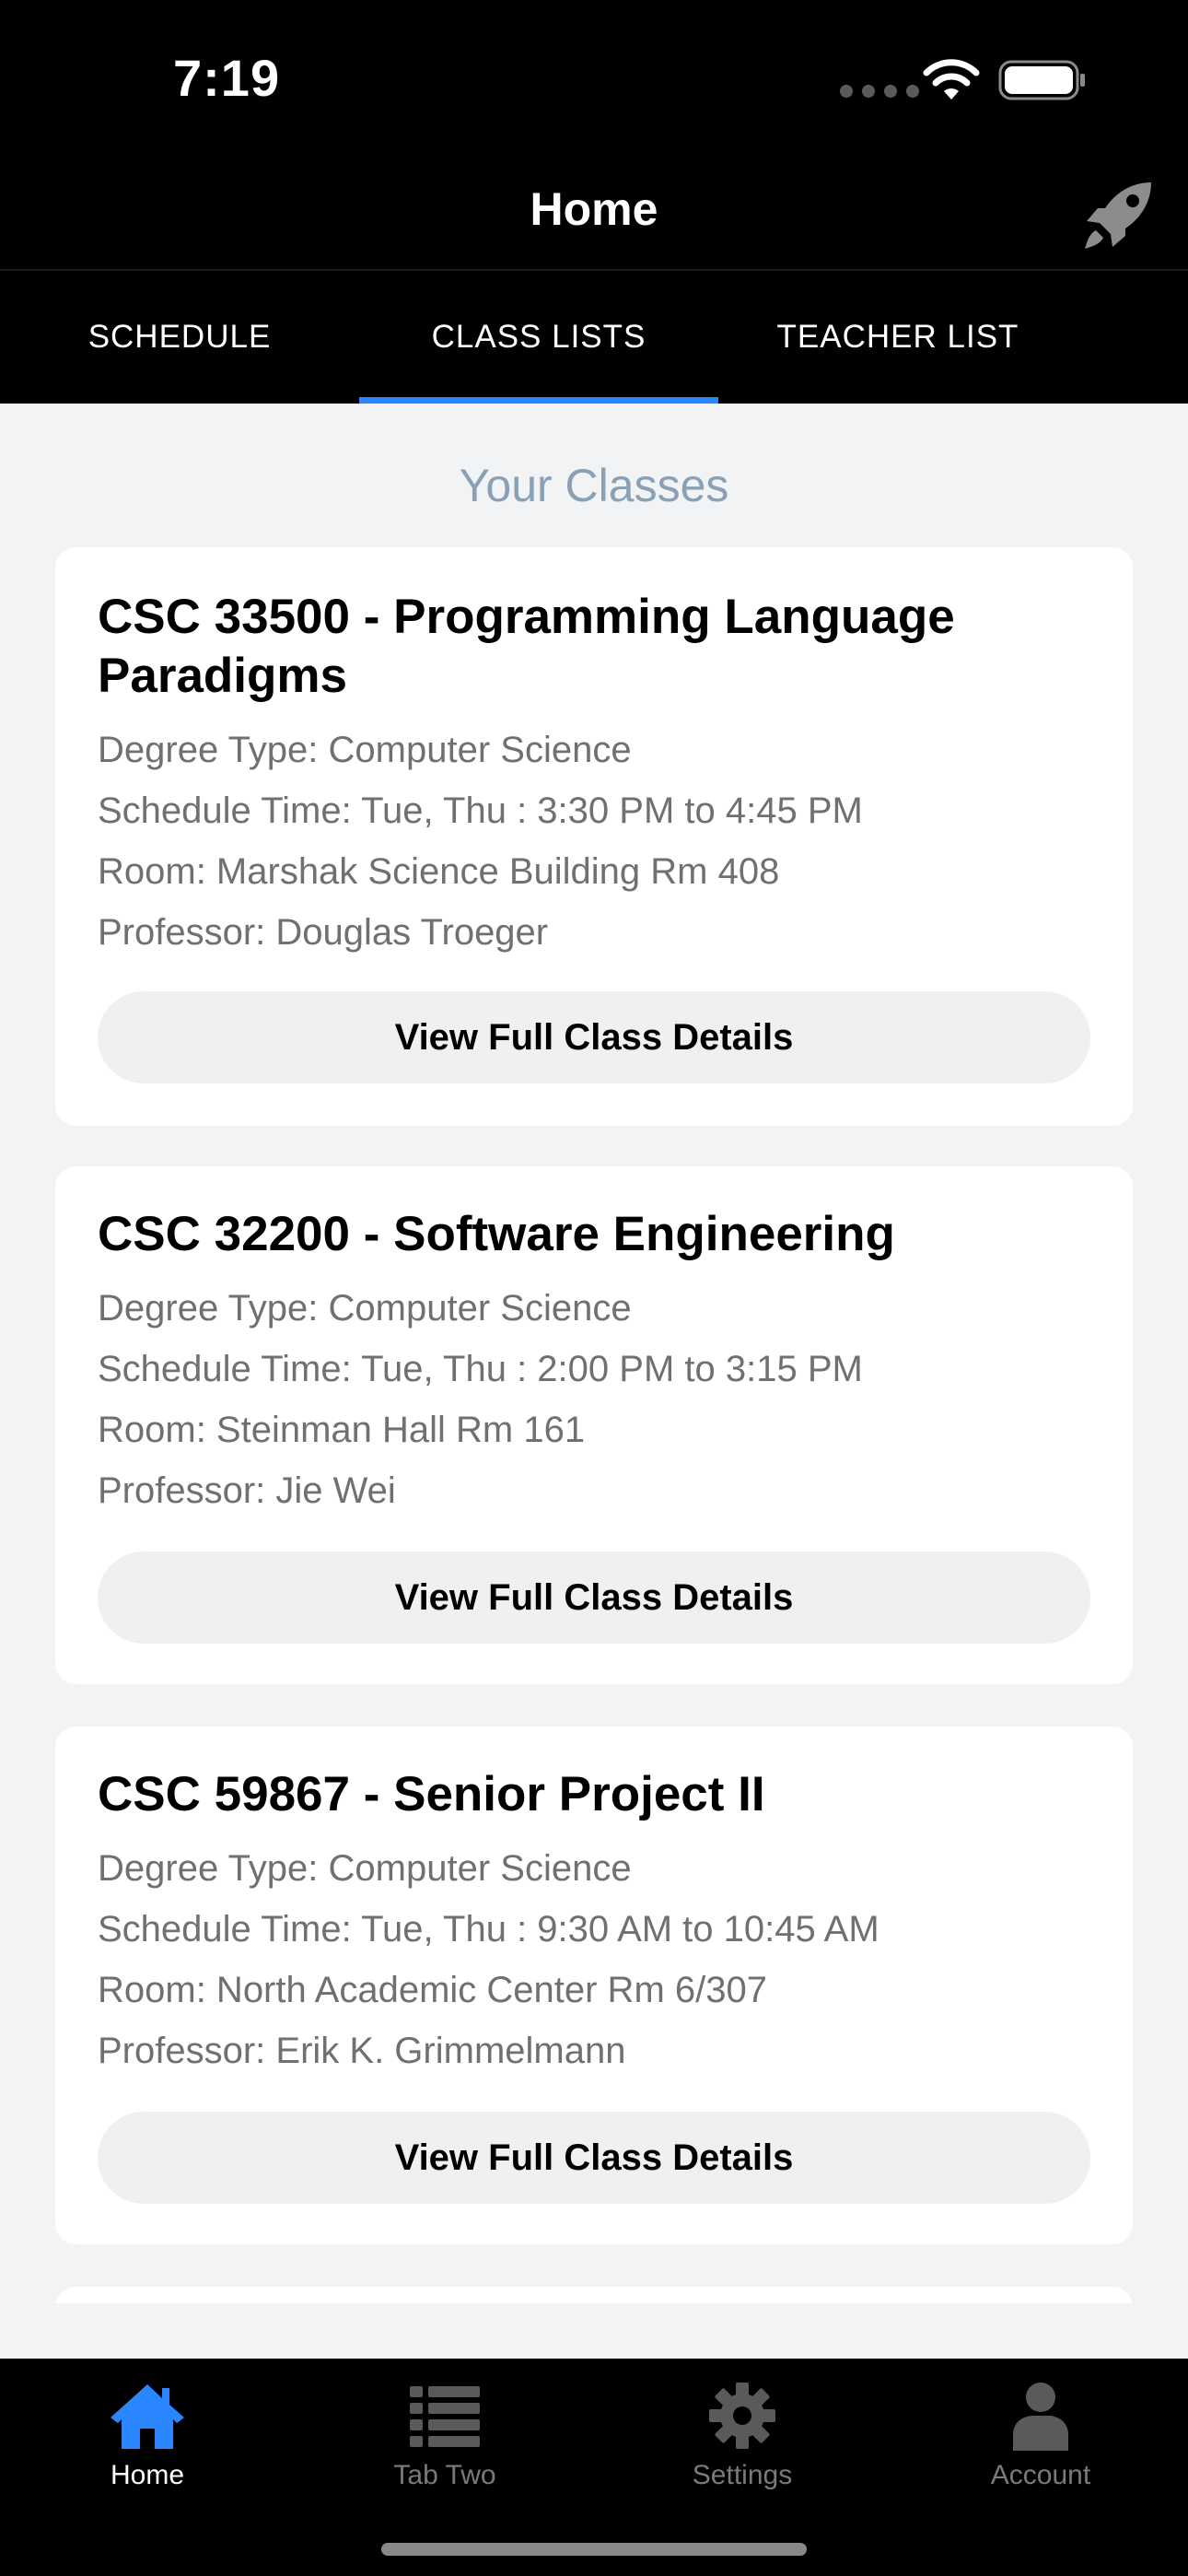  What do you see at coordinates (1118, 215) in the screenshot?
I see `rocket-icon` at bounding box center [1118, 215].